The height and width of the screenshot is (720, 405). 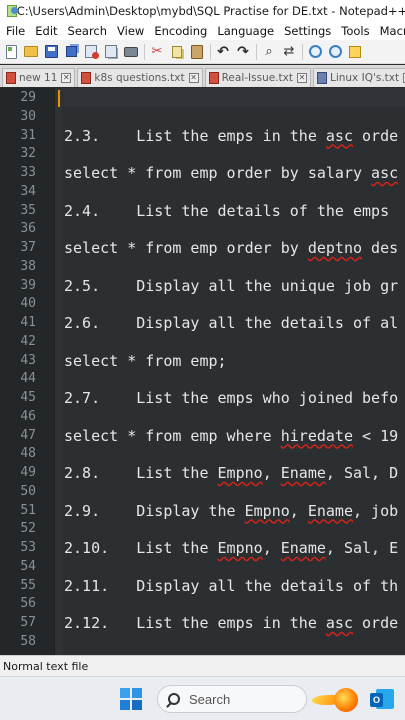 What do you see at coordinates (202, 267) in the screenshot?
I see `editor-line: 38` at bounding box center [202, 267].